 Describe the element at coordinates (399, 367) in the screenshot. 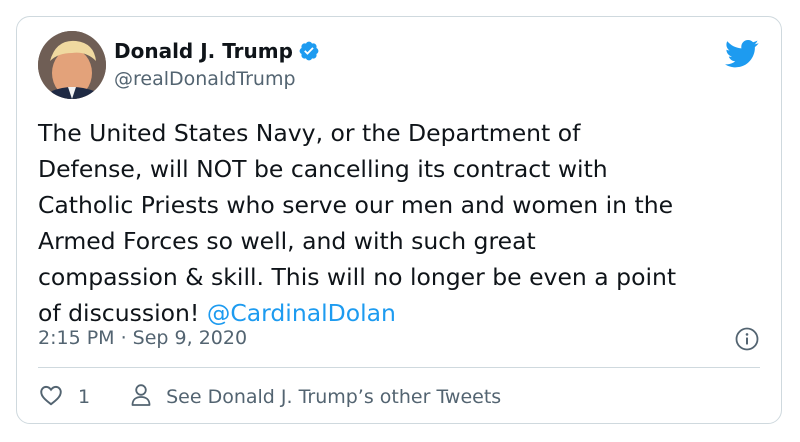

I see `divider` at that location.